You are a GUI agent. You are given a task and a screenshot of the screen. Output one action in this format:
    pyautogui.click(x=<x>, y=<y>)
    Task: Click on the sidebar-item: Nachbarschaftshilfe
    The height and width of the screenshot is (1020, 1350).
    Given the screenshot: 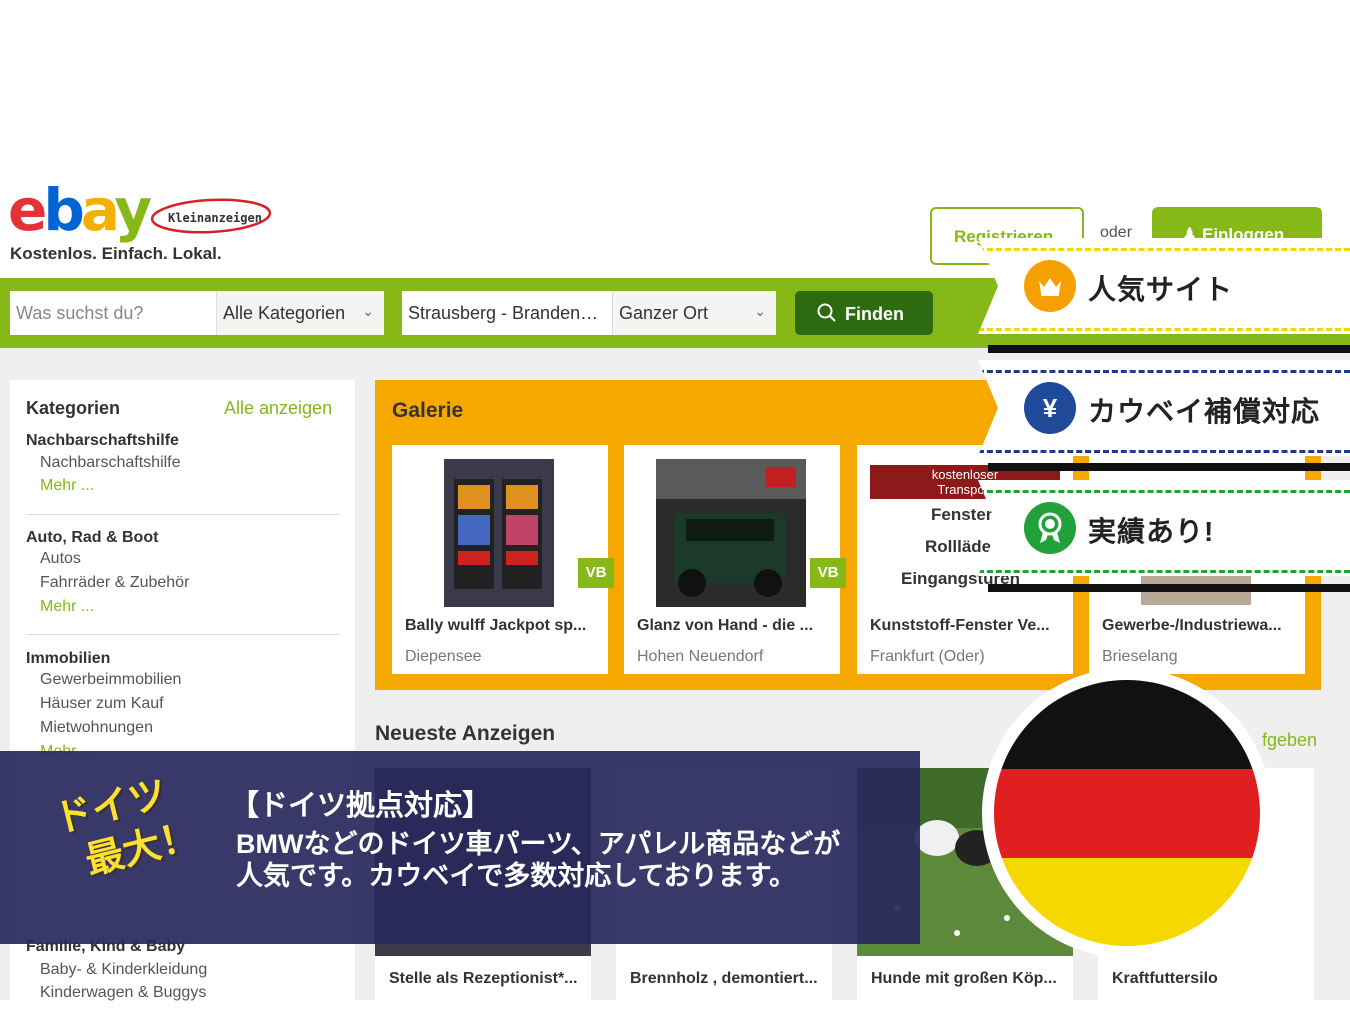 What is the action you would take?
    pyautogui.click(x=110, y=463)
    